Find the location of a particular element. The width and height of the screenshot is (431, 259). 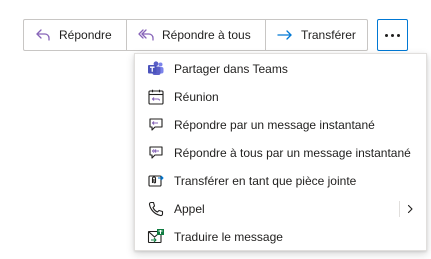

menu-item-meeting: Réunion is located at coordinates (280, 97).